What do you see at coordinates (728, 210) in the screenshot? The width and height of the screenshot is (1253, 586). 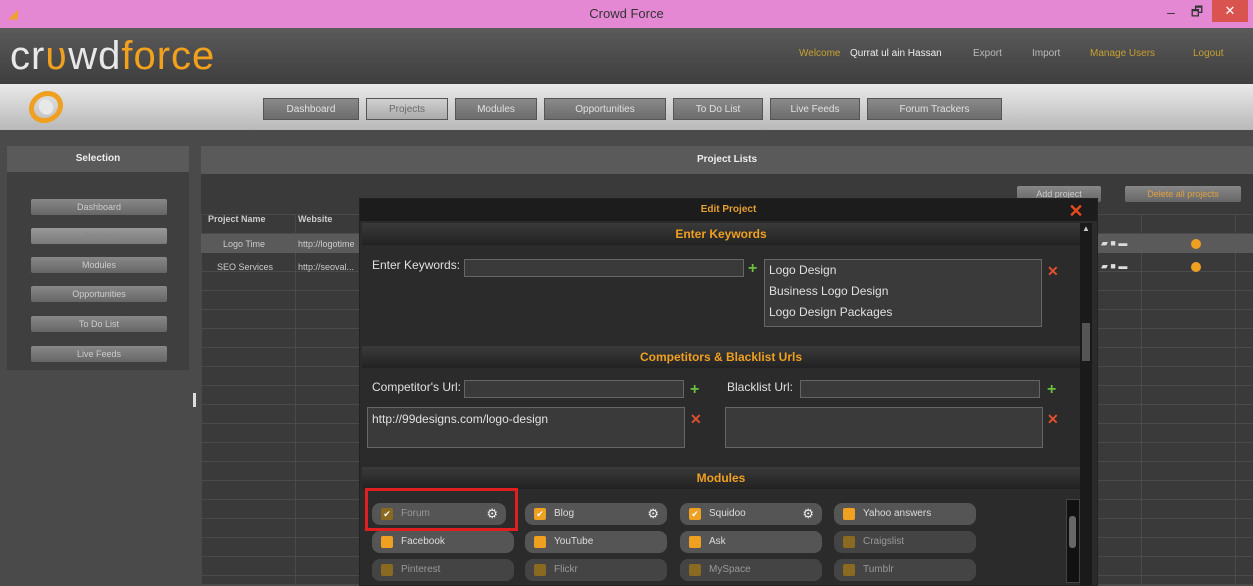 I see `dialog-title: Edit Project` at bounding box center [728, 210].